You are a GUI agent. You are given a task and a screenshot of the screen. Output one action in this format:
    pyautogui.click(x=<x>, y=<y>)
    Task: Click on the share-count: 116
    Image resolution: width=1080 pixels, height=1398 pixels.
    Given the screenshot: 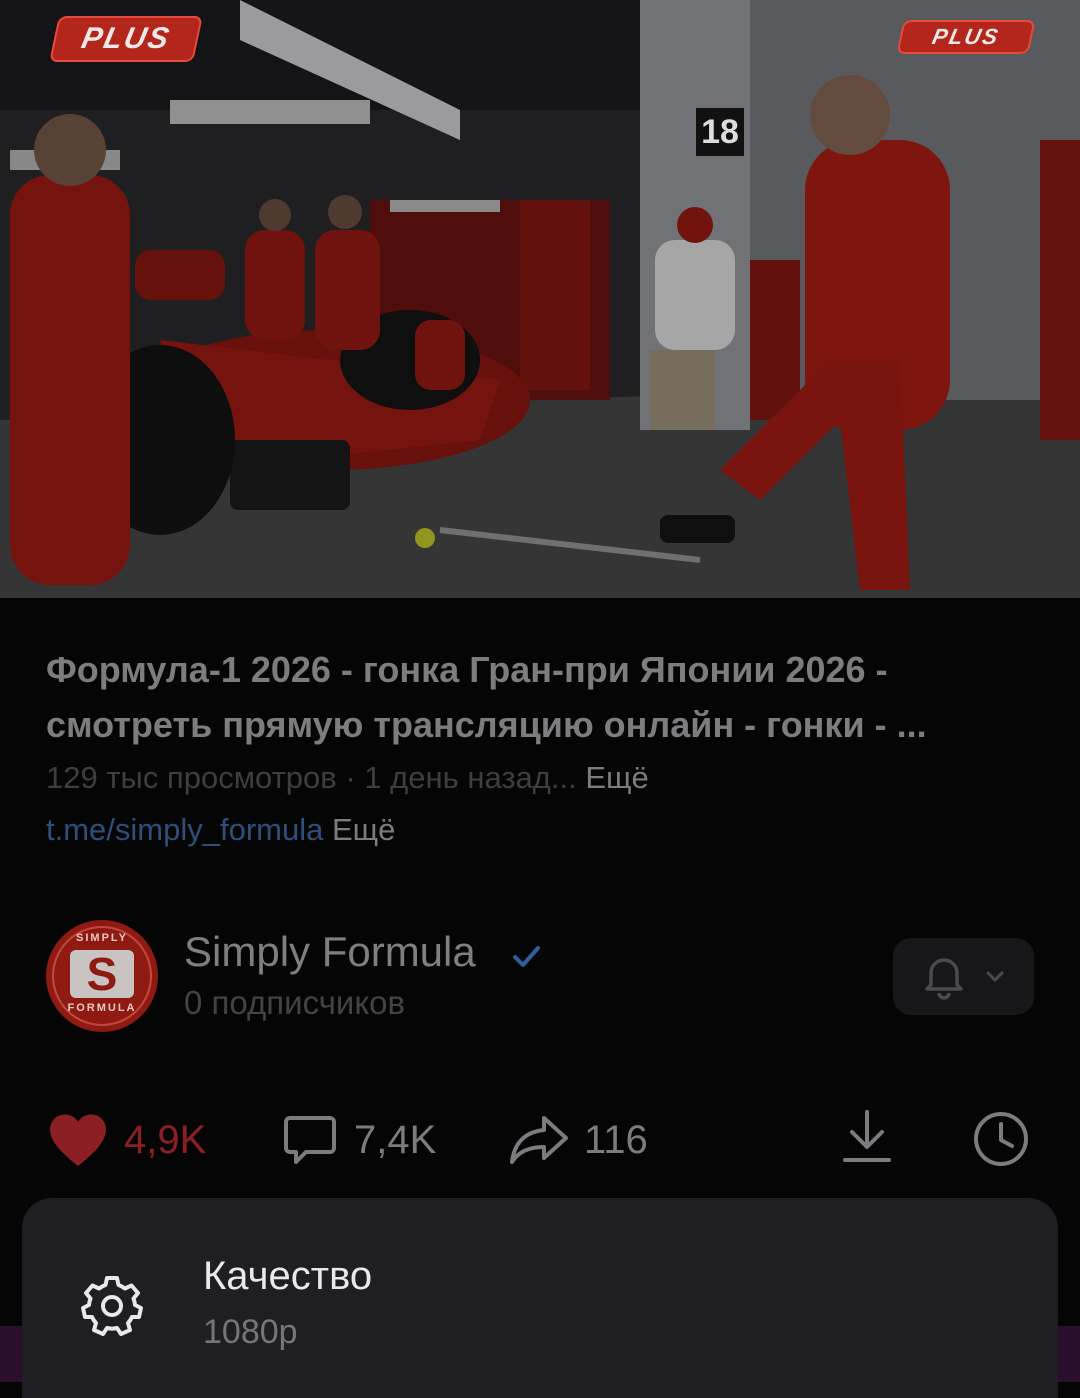 What is the action you would take?
    pyautogui.click(x=616, y=1139)
    